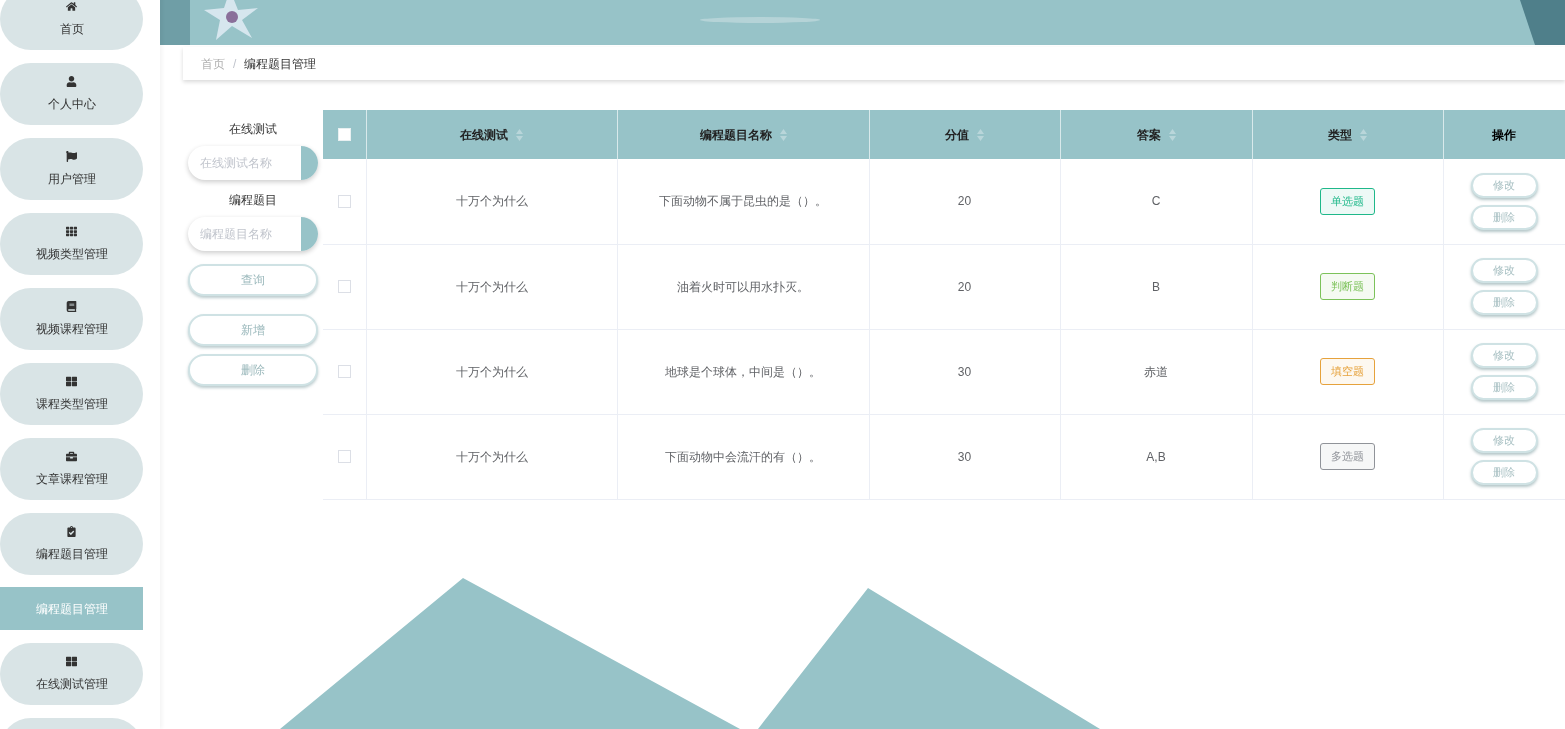 Image resolution: width=1565 pixels, height=729 pixels. Describe the element at coordinates (71, 674) in the screenshot. I see `sidebar-item: 在线测试管理` at that location.